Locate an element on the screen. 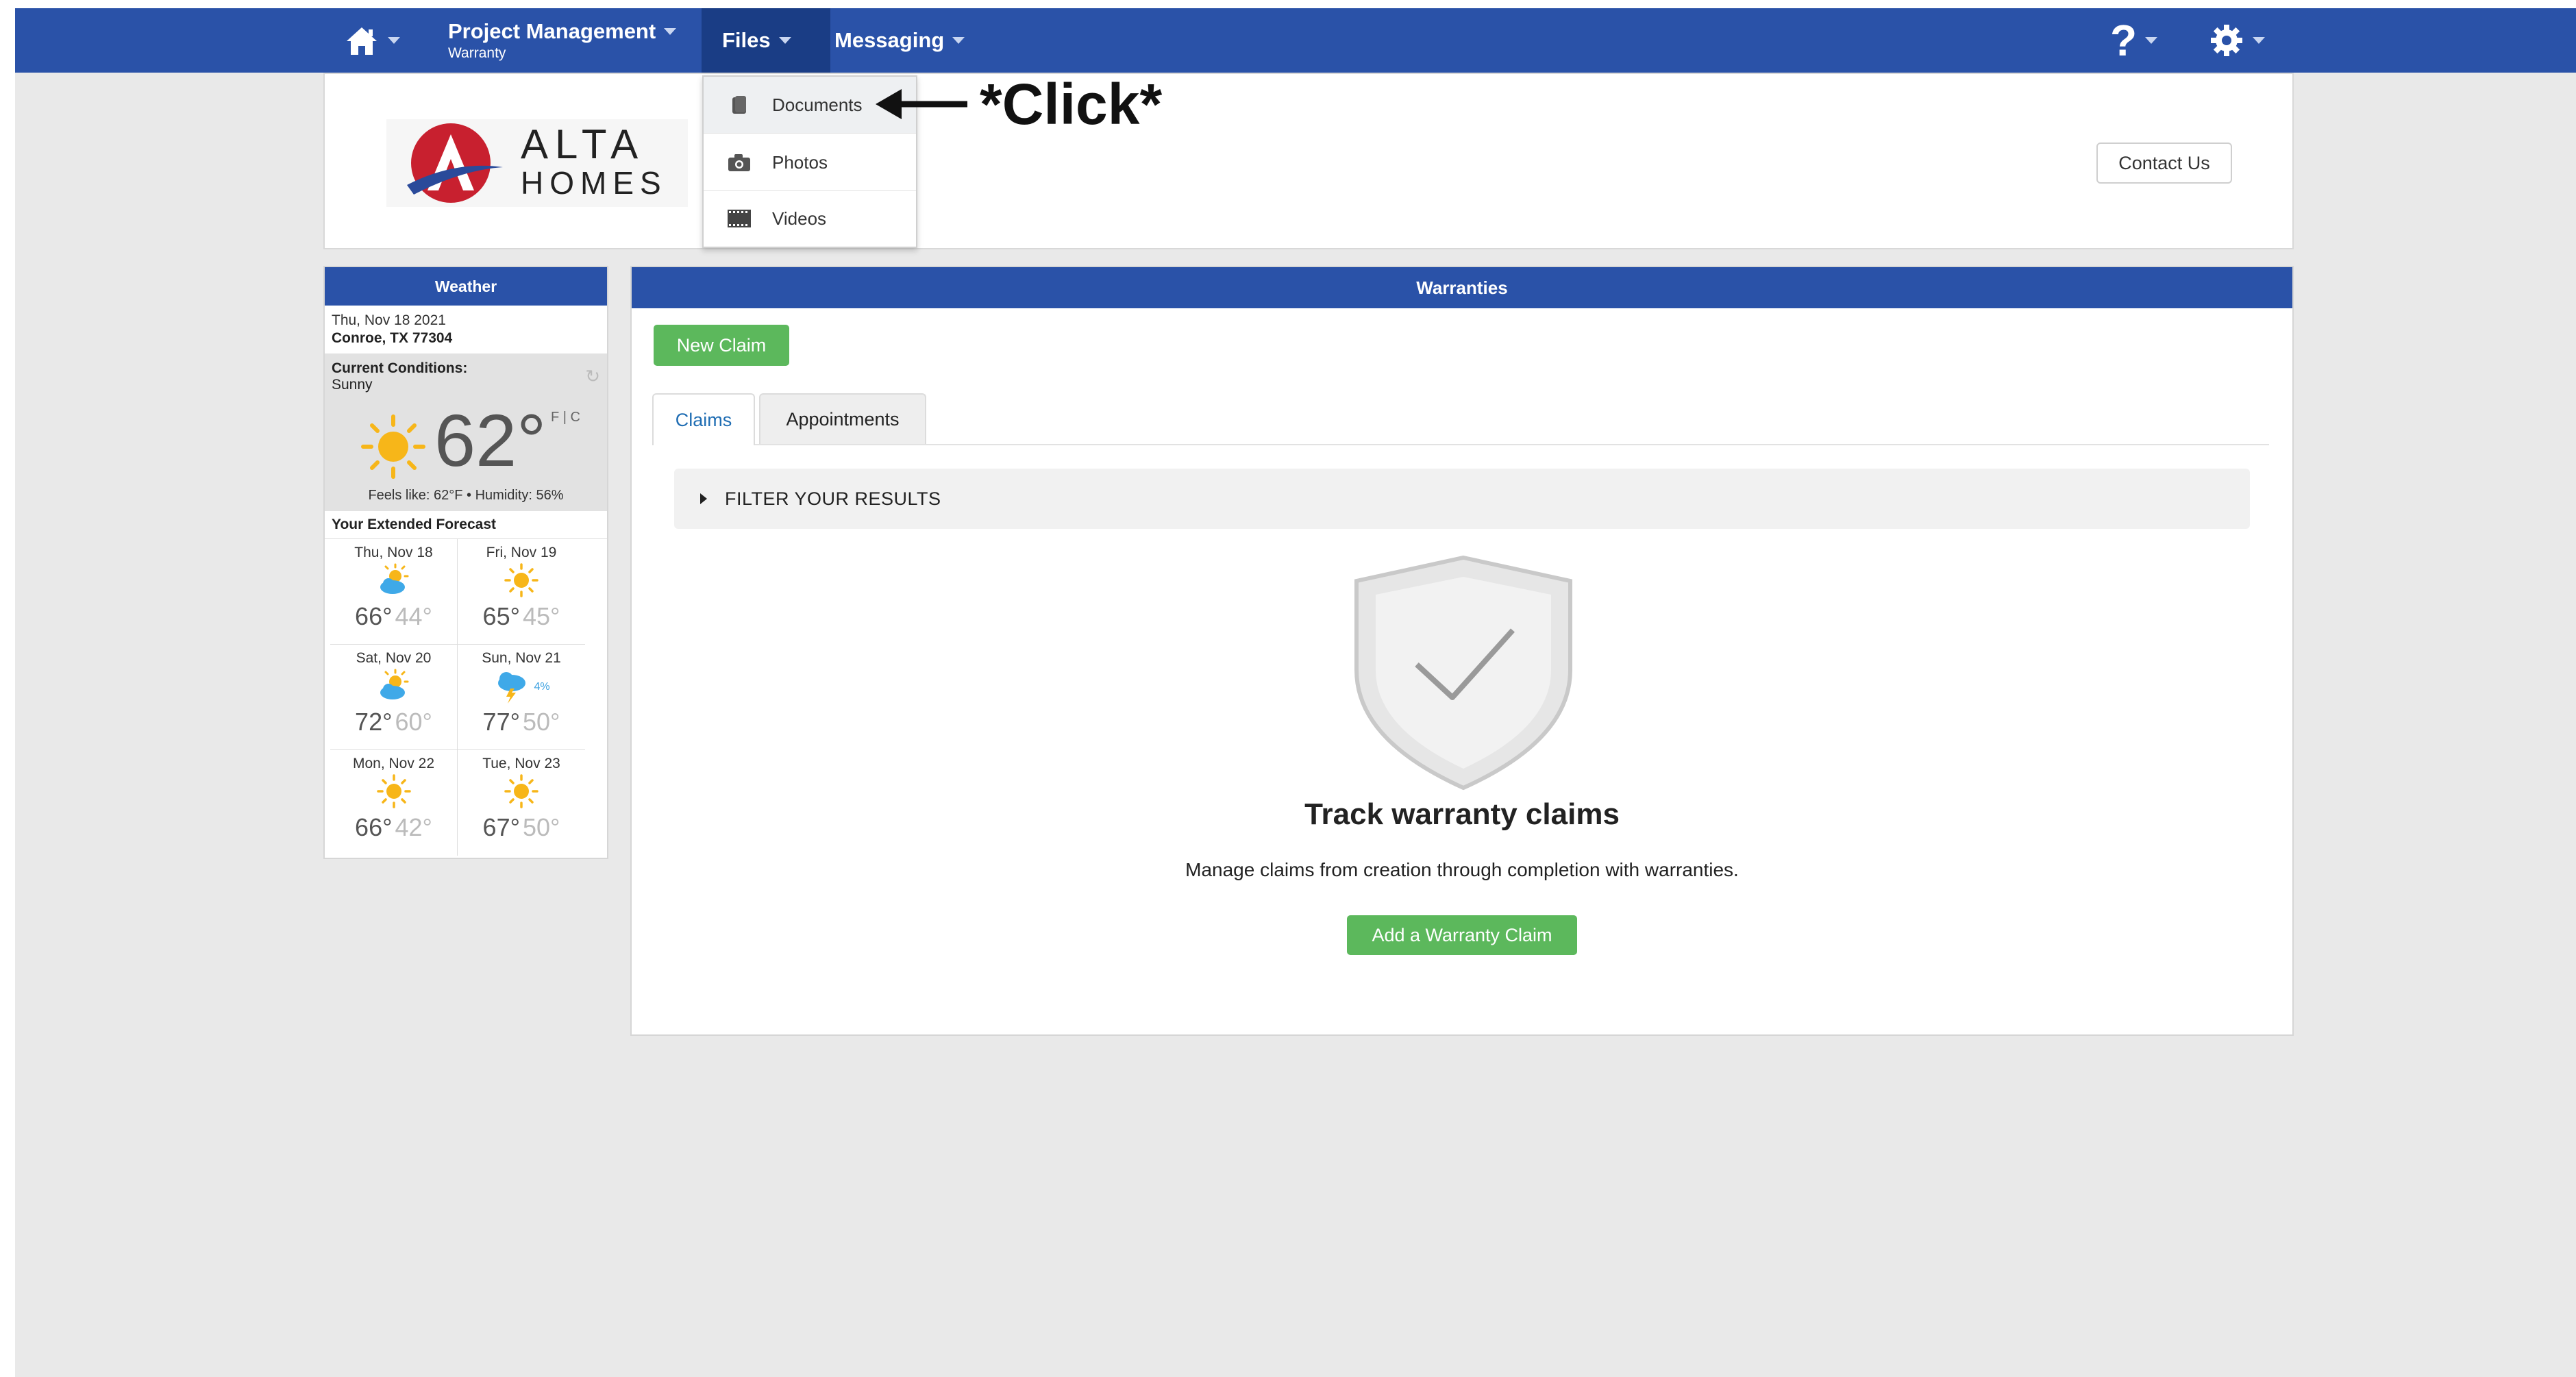 The width and height of the screenshot is (2576, 1377). forecast-high-temp: 65° is located at coordinates (501, 616).